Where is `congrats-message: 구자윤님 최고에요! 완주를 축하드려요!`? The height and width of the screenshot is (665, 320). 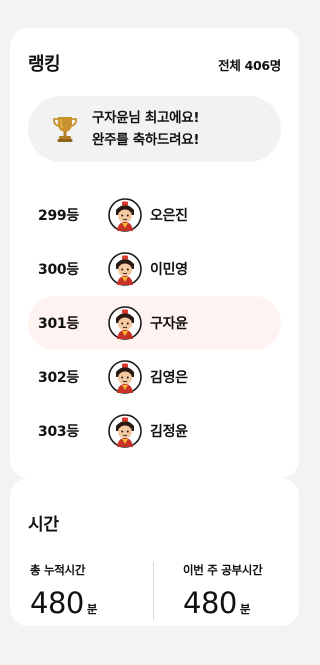
congrats-message: 구자윤님 최고에요! 완주를 축하드려요! is located at coordinates (146, 129).